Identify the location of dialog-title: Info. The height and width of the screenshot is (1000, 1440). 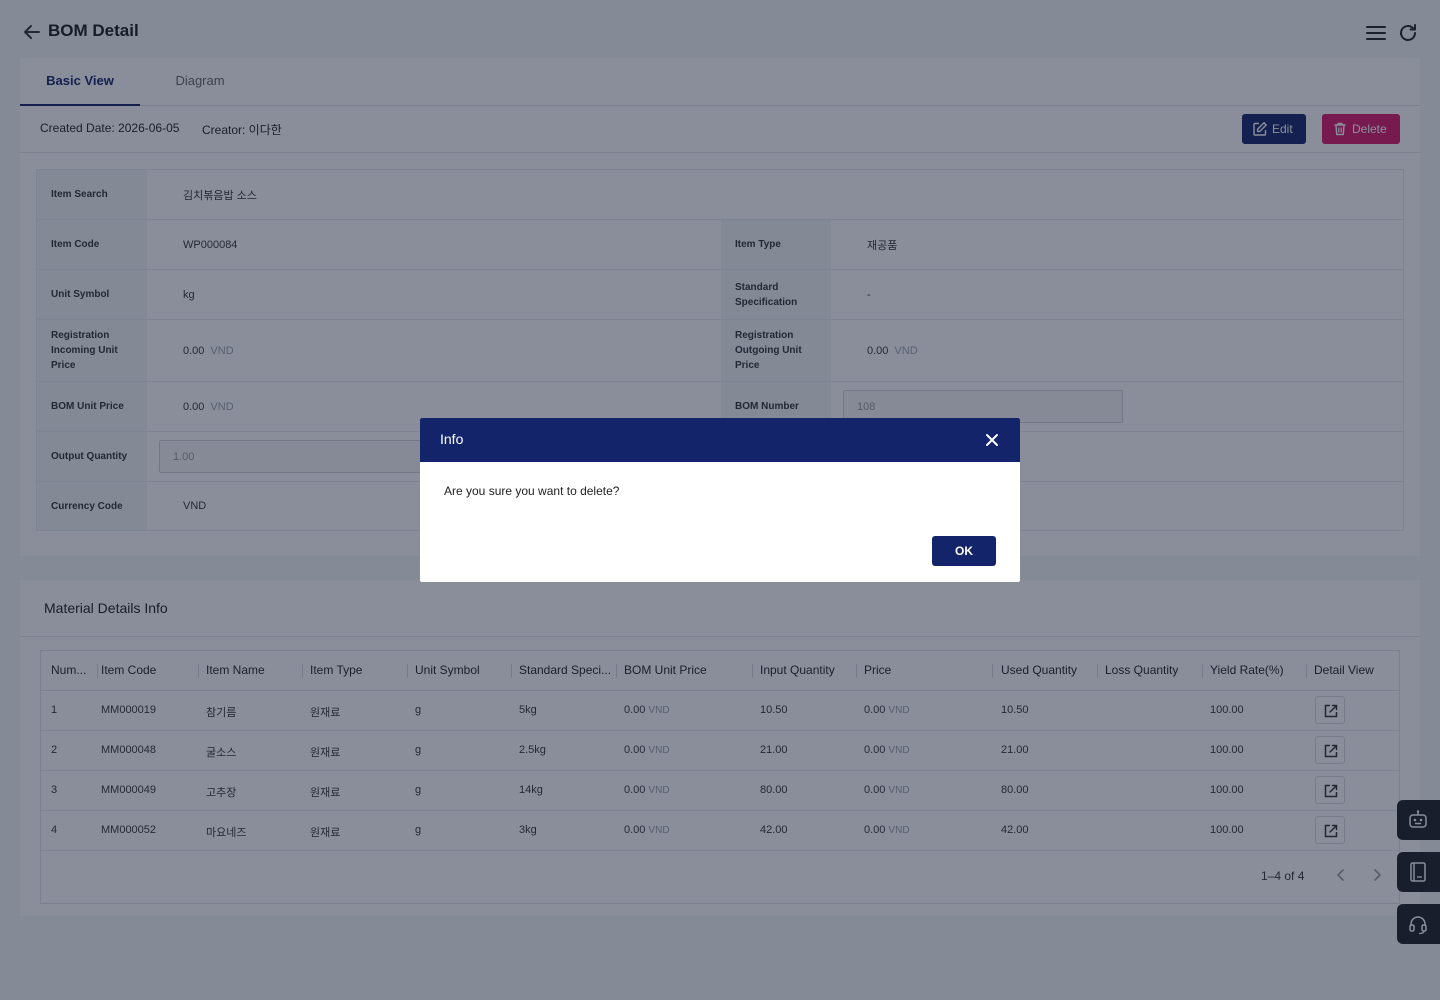
(452, 439).